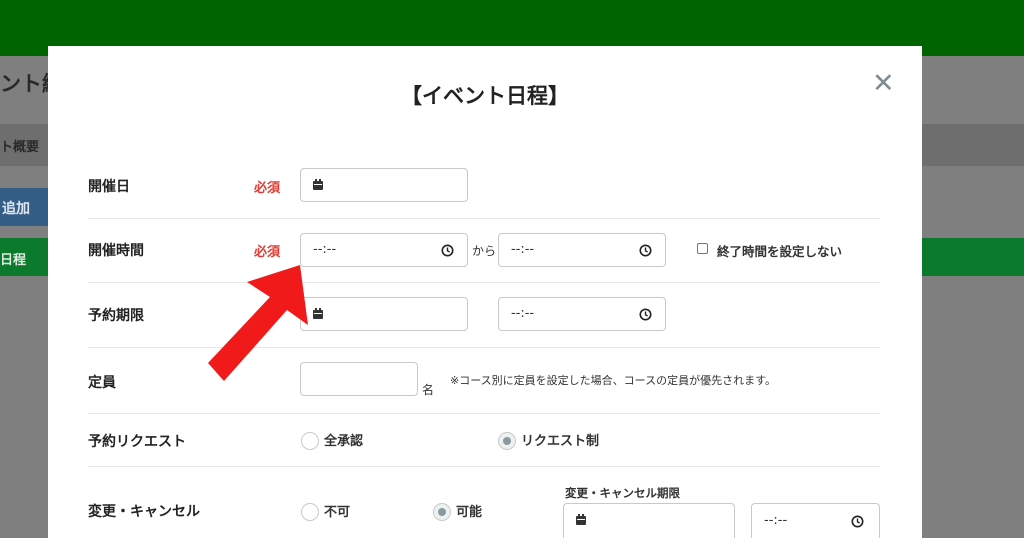  I want to click on end-time-input: --:--, so click(582, 250).